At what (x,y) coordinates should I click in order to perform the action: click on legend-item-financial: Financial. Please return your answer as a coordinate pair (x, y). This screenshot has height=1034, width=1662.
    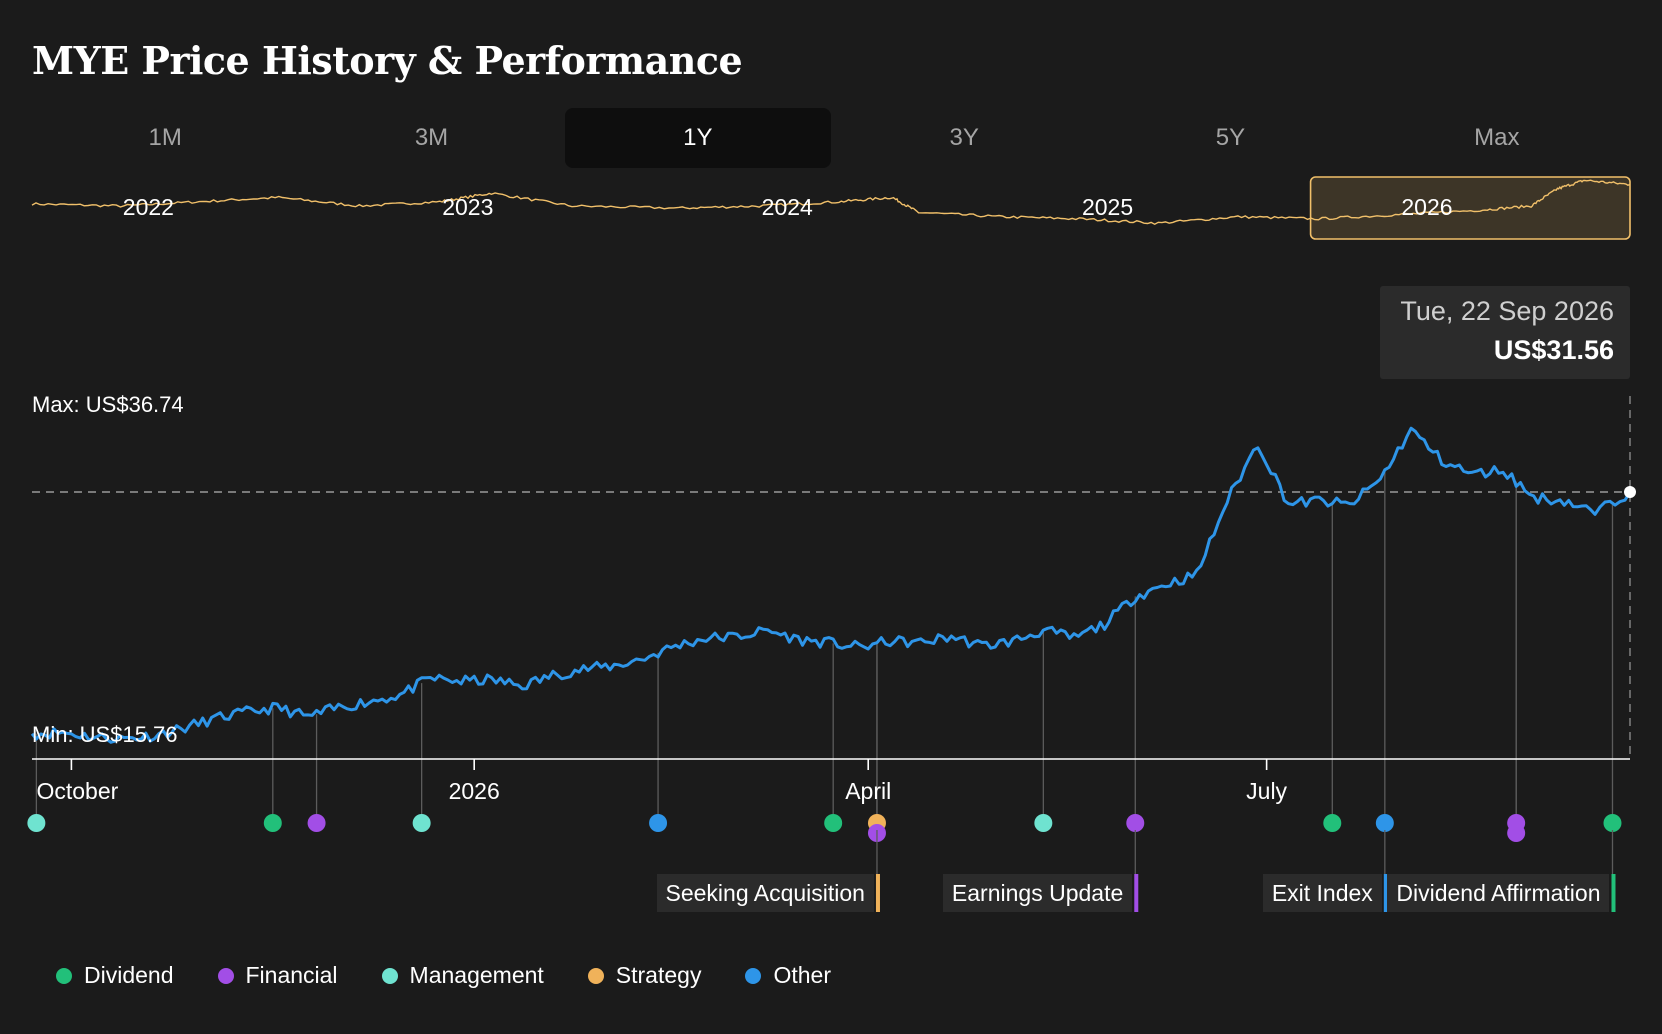
    Looking at the image, I should click on (277, 975).